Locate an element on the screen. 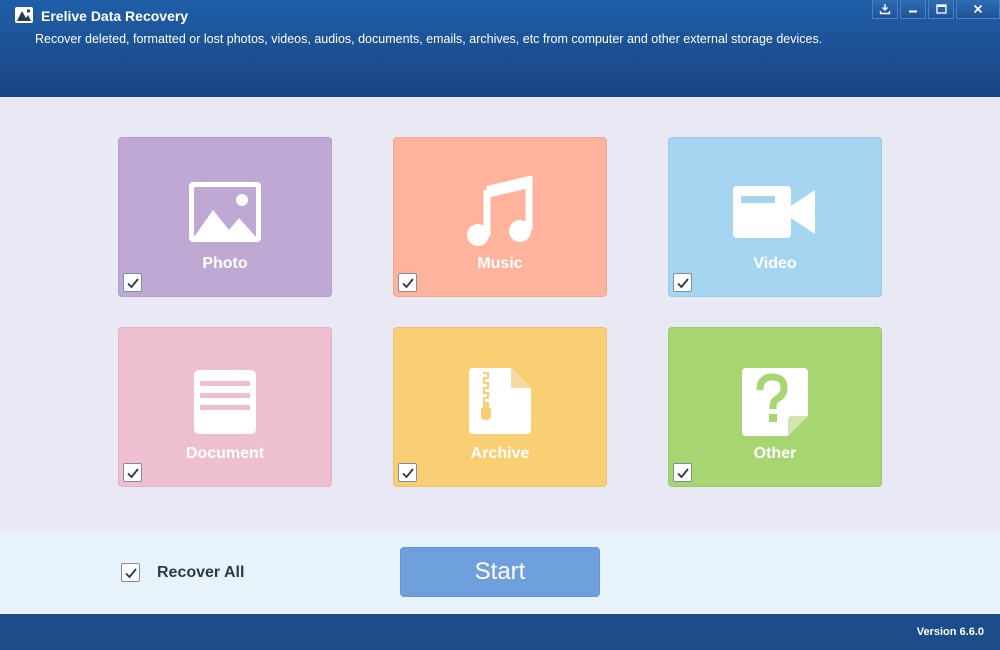  minimize-icon is located at coordinates (913, 11).